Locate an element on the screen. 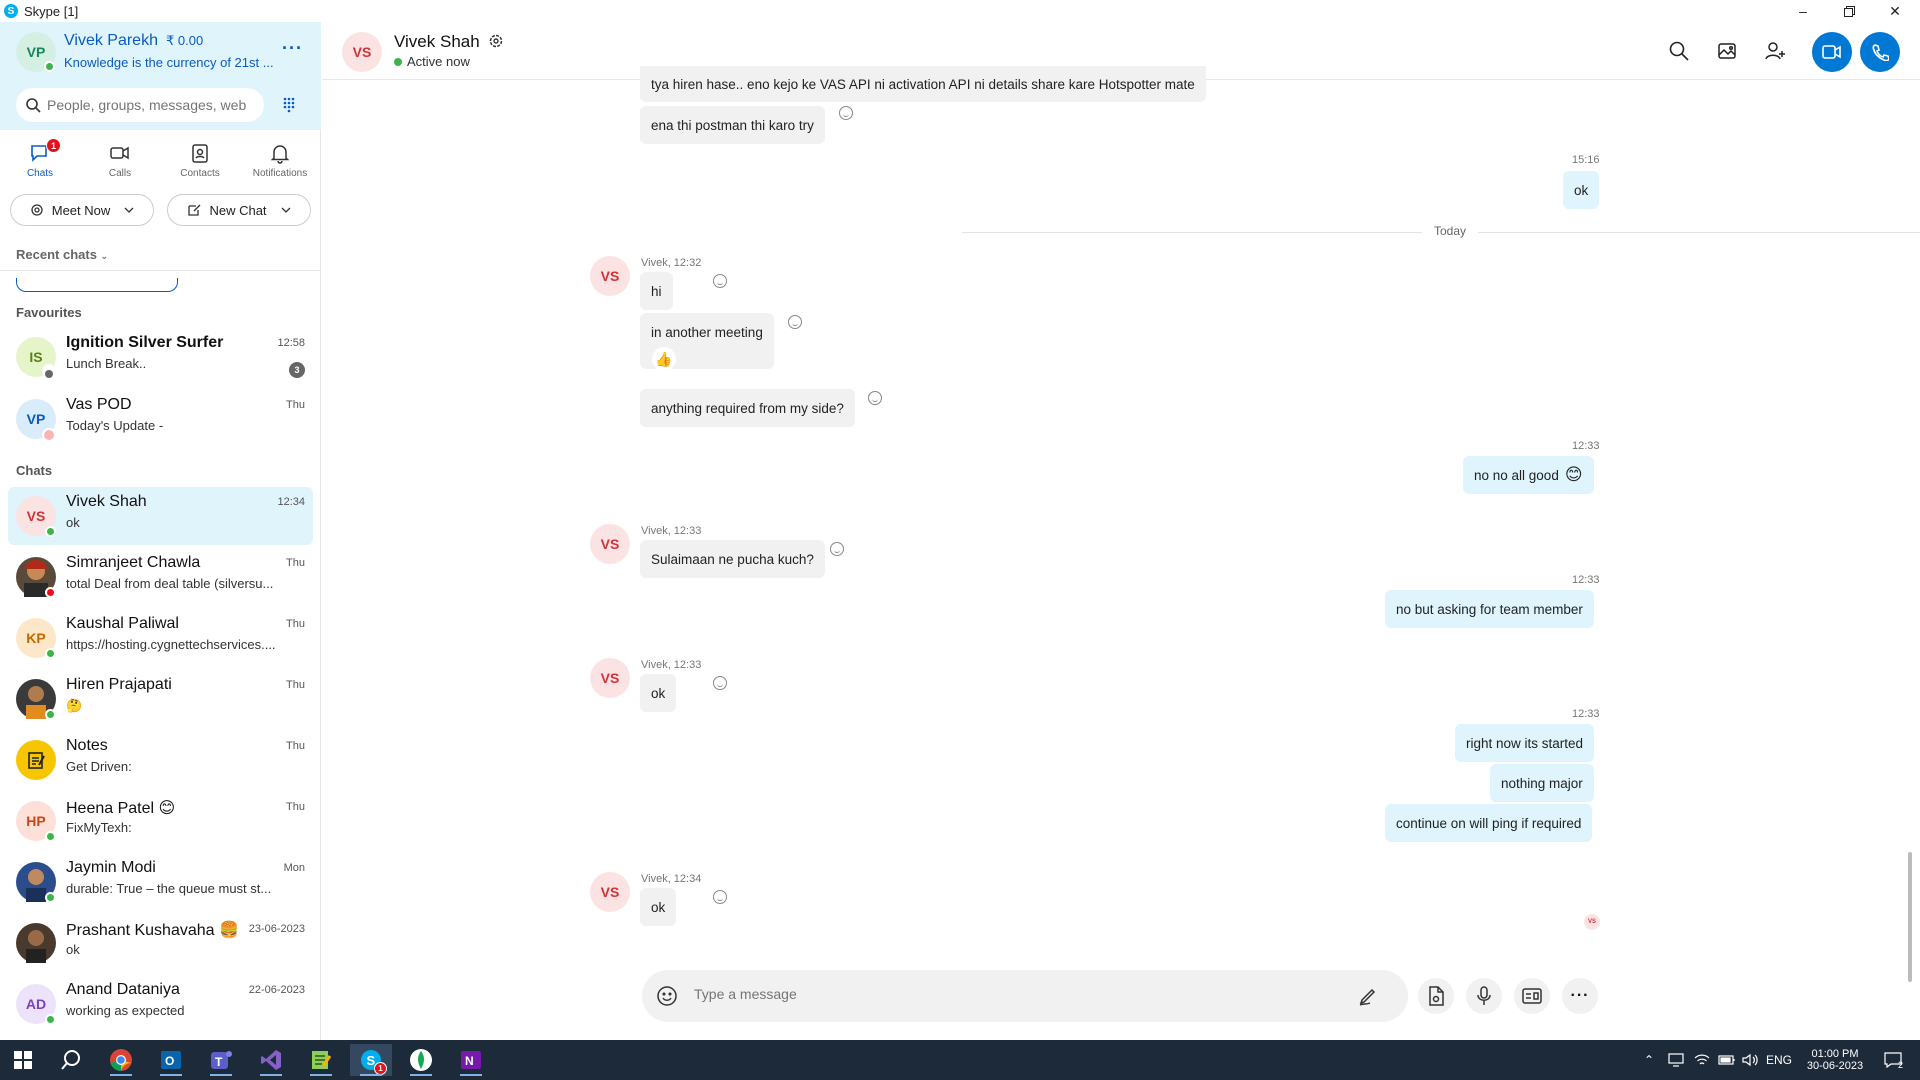  notepad-plus-app is located at coordinates (321, 1060).